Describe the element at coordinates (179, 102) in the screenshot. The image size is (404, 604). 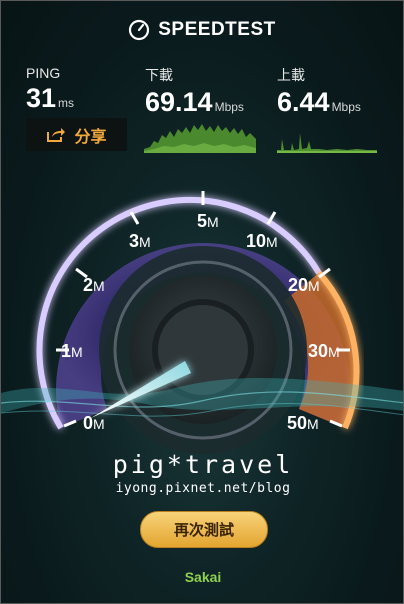
I see `download-value: 69.14` at that location.